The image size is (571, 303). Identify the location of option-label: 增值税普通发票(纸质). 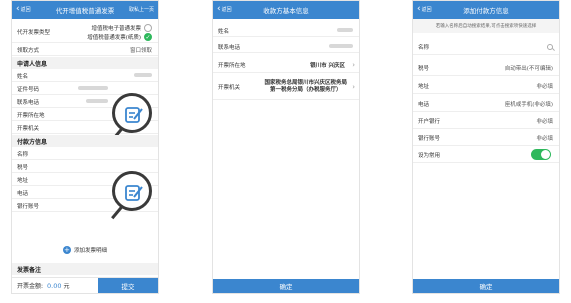
(114, 38).